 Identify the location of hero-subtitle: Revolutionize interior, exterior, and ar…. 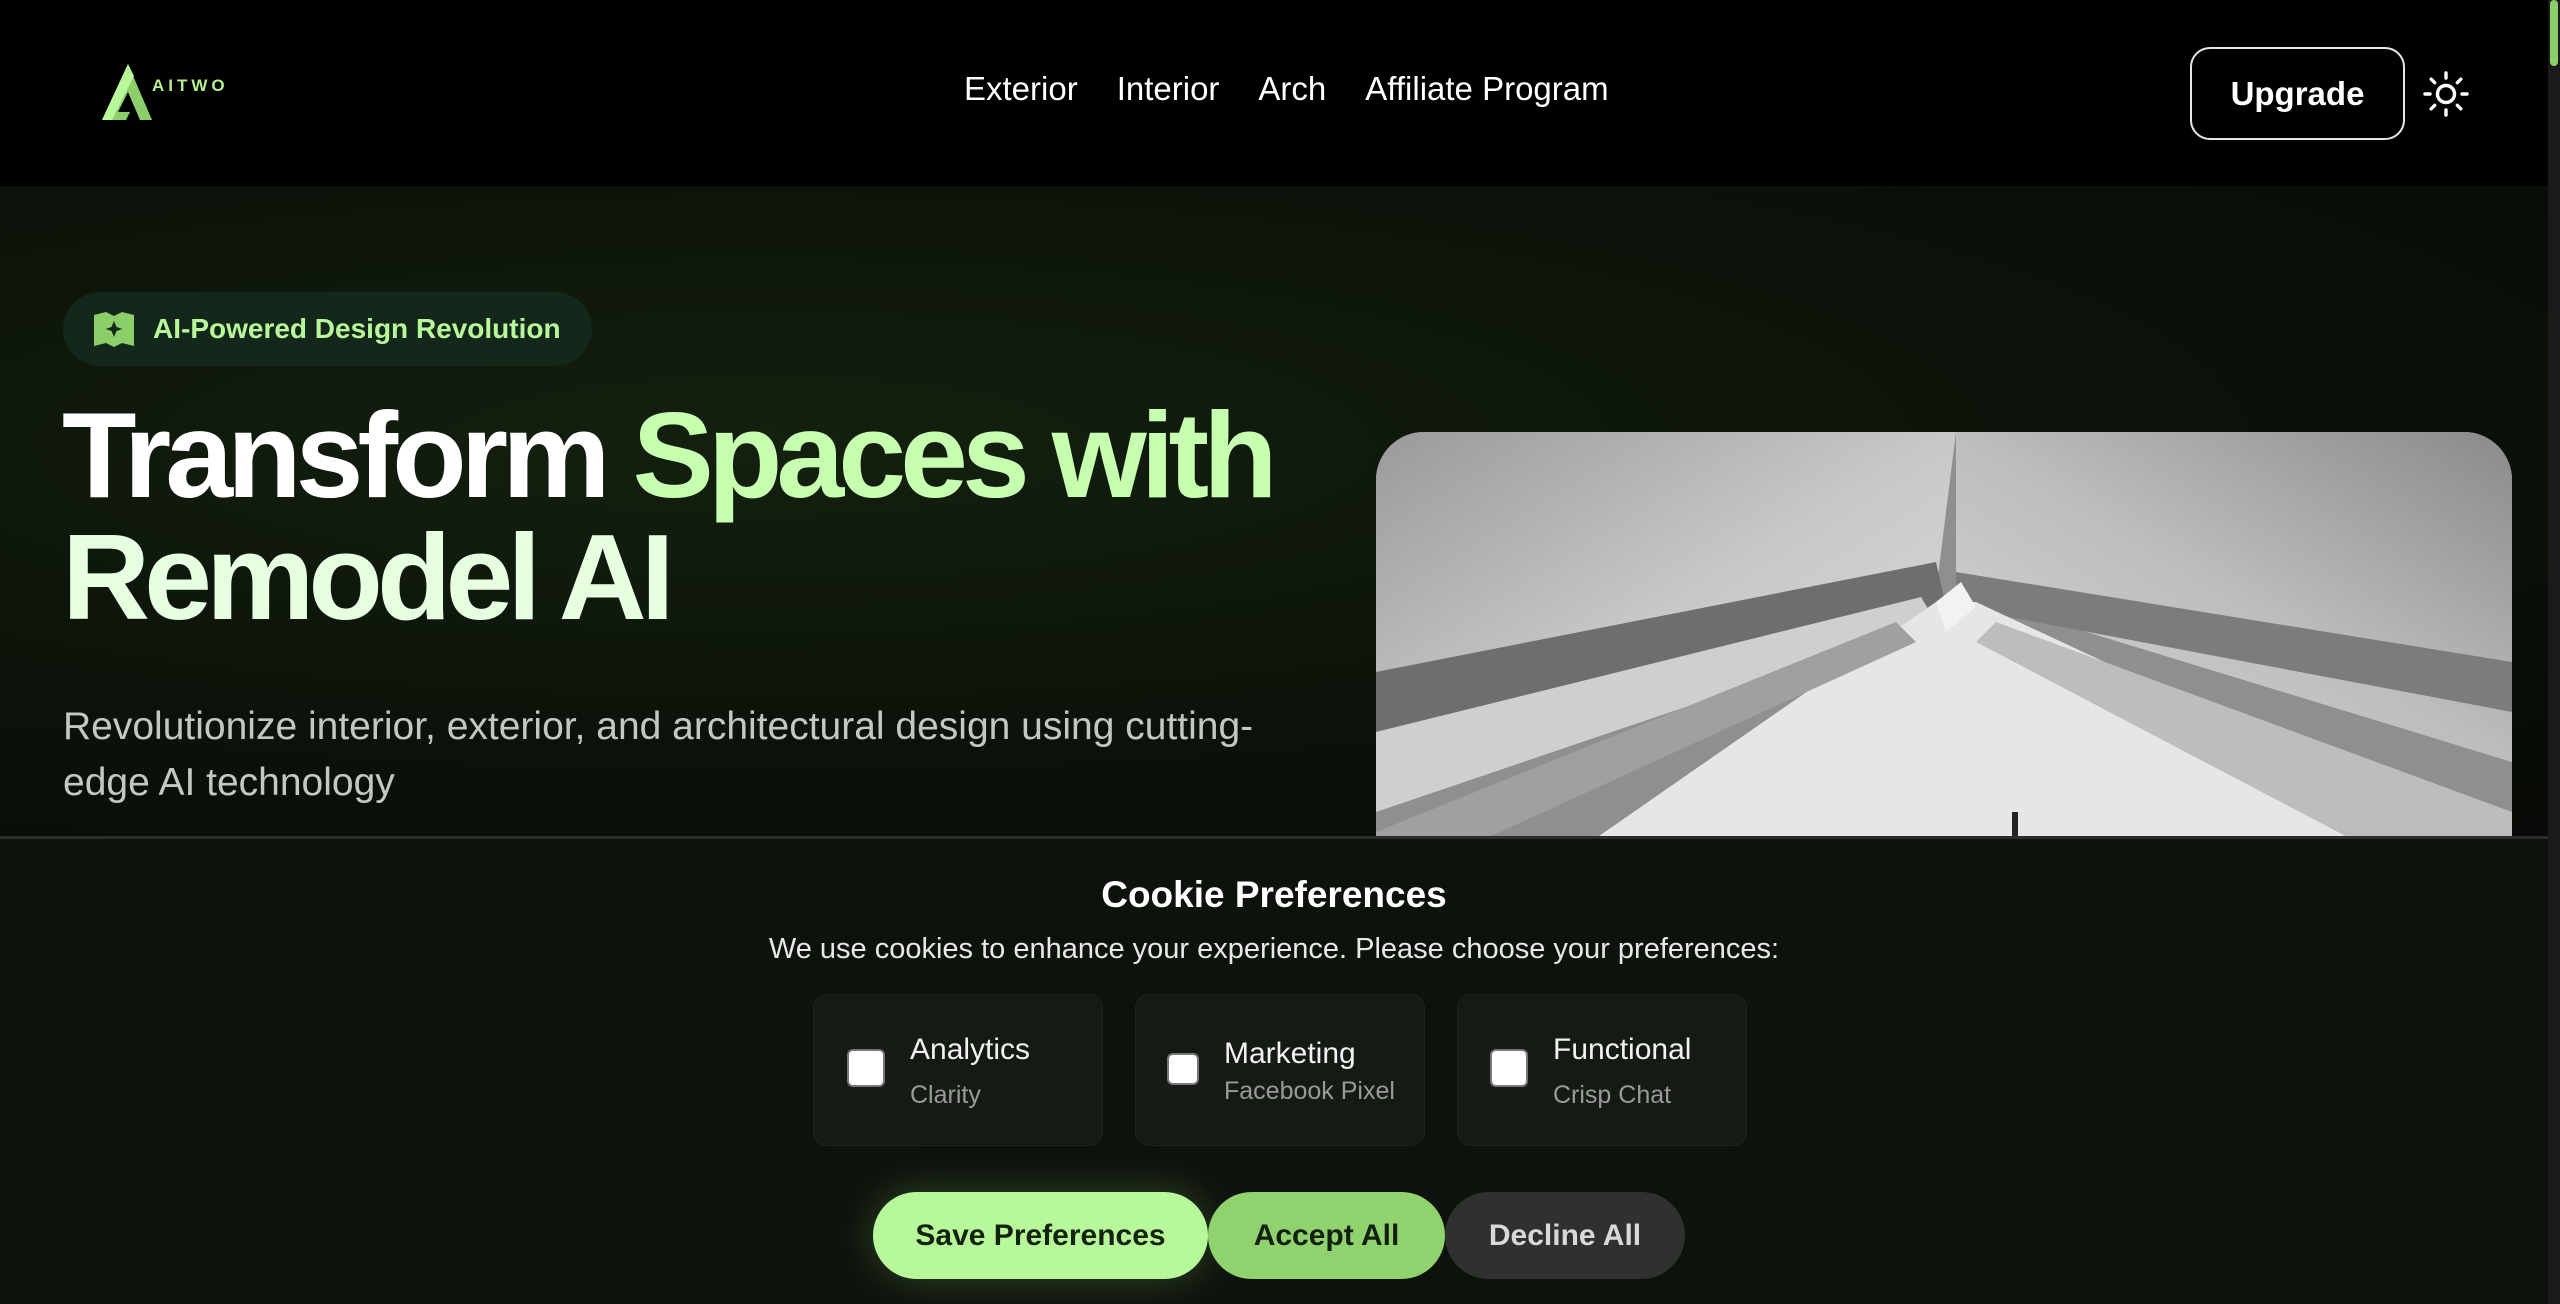
(658, 754).